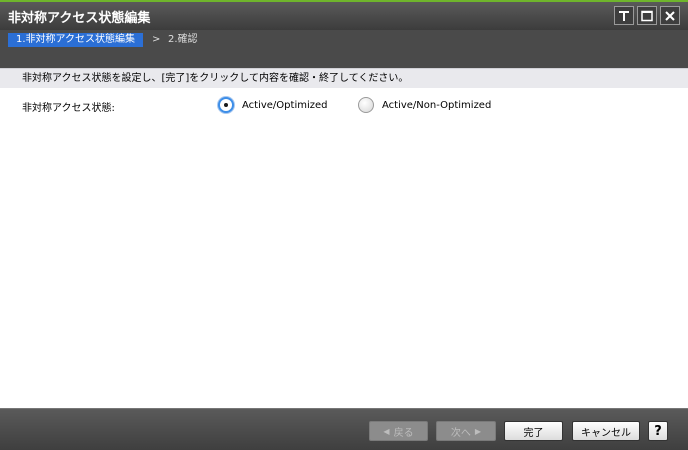 The image size is (688, 450). I want to click on radio-option-active-non-optimized: Active/Non-Optimized, so click(424, 105).